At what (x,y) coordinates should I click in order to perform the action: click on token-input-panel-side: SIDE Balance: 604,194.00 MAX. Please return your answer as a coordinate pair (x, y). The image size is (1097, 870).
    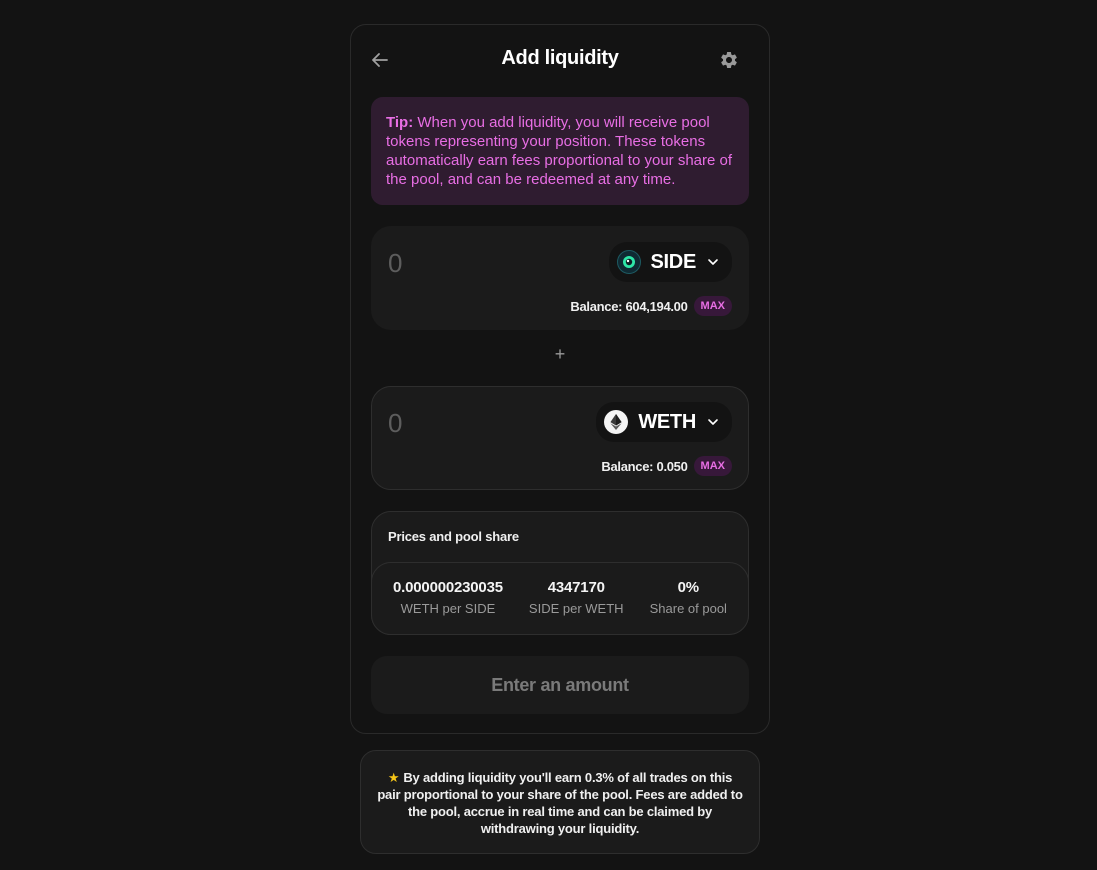
    Looking at the image, I should click on (560, 278).